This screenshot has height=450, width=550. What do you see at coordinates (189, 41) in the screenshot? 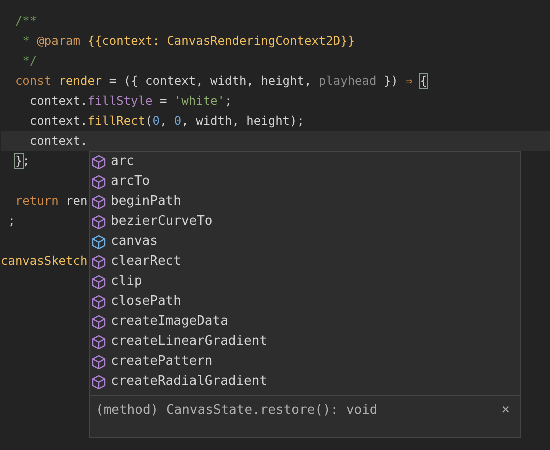
I see `code-line: * @param {{context: CanvasRenderingContext2D}}` at bounding box center [189, 41].